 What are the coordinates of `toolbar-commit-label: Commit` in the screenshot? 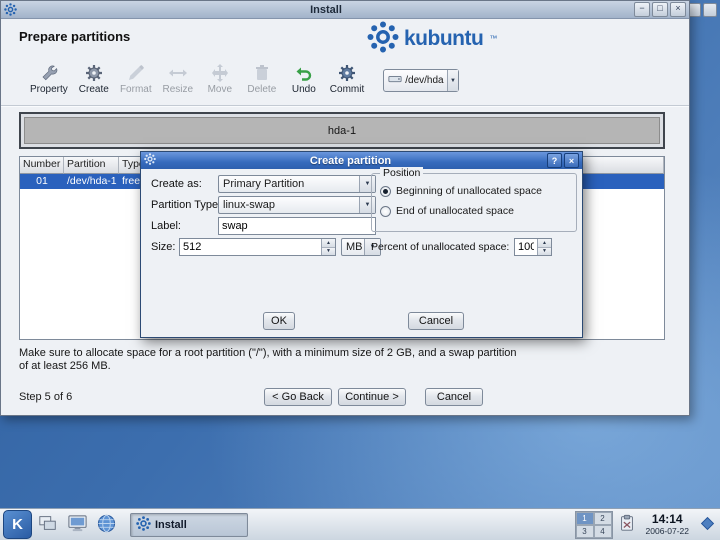 It's located at (347, 89).